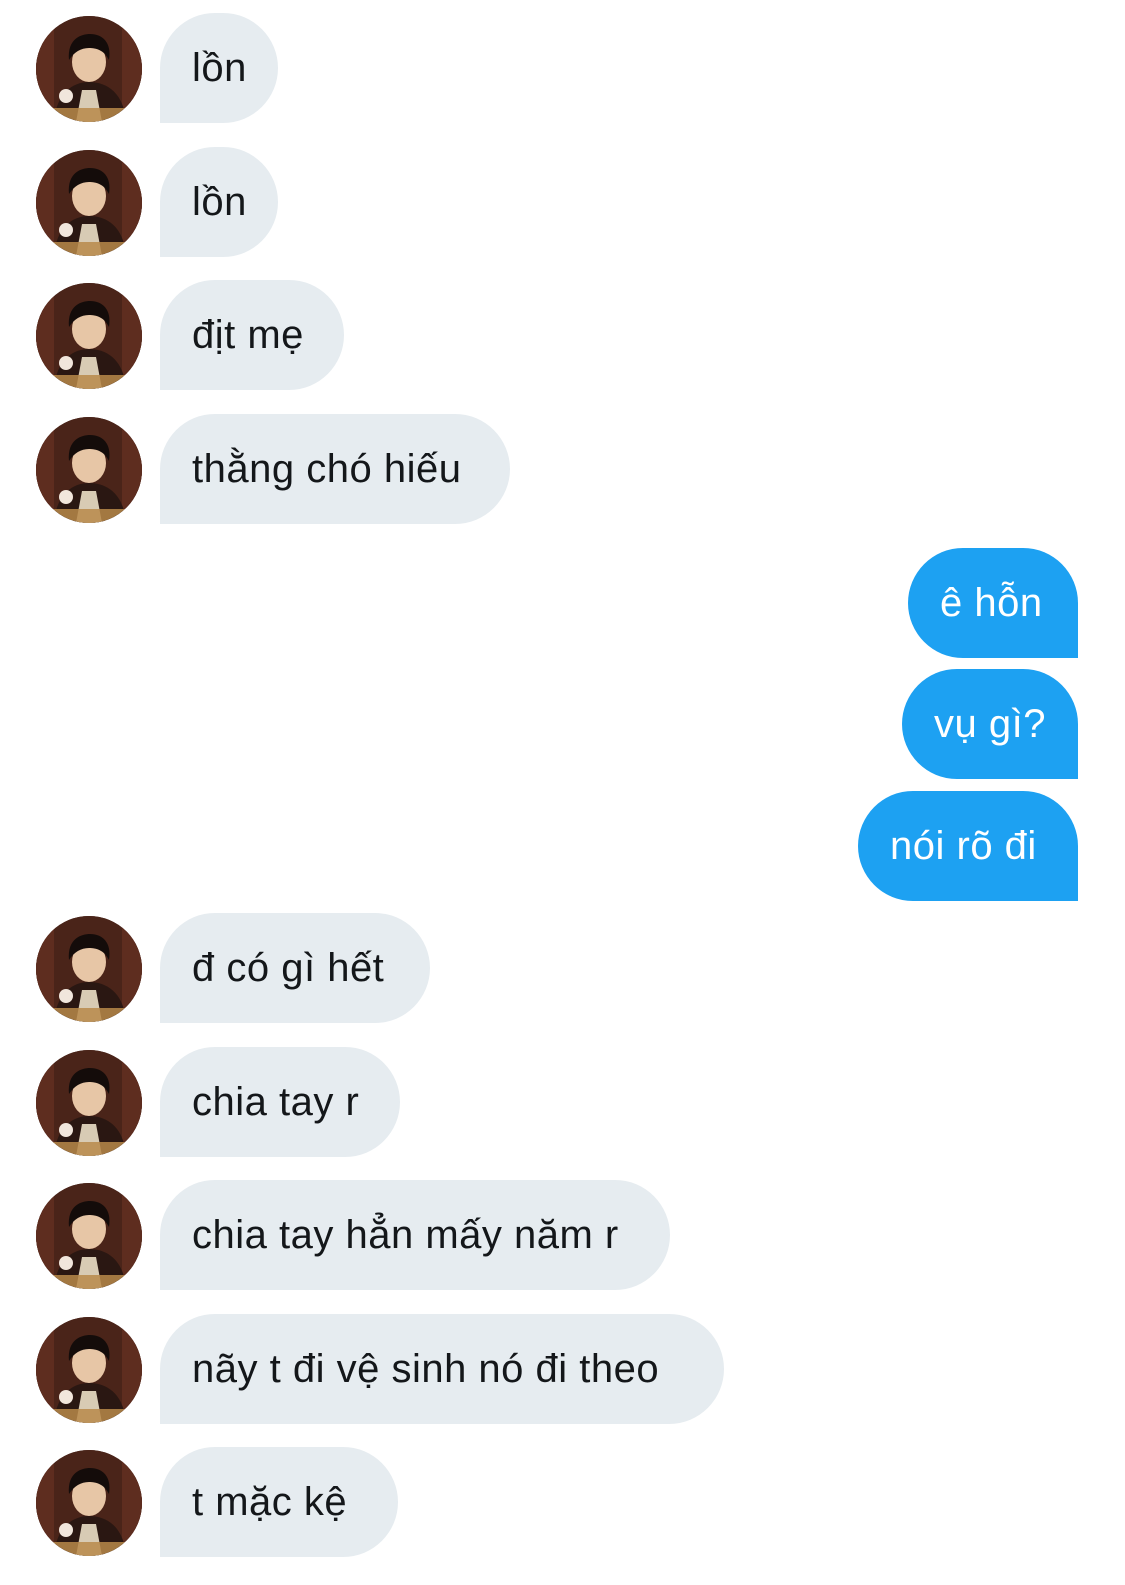 The width and height of the screenshot is (1125, 1585). What do you see at coordinates (562, 968) in the screenshot?
I see `message-row: đ có gì hết` at bounding box center [562, 968].